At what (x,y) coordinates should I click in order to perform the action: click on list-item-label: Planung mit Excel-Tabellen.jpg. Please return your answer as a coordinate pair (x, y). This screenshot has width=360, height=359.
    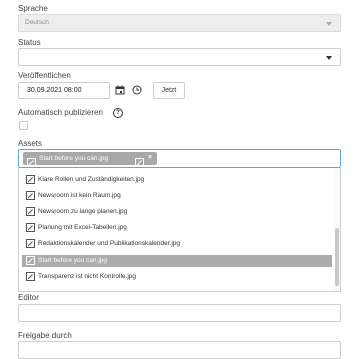
    Looking at the image, I should click on (82, 227).